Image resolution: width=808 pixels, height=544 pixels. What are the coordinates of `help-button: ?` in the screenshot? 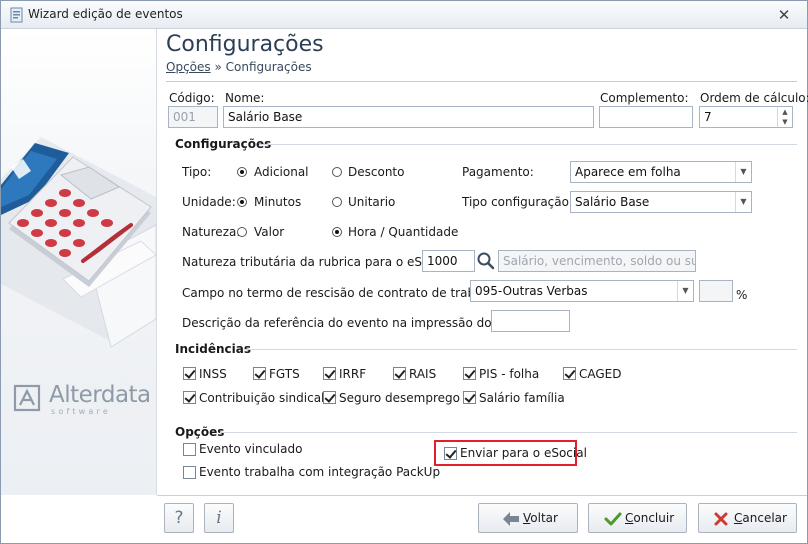 It's located at (179, 518).